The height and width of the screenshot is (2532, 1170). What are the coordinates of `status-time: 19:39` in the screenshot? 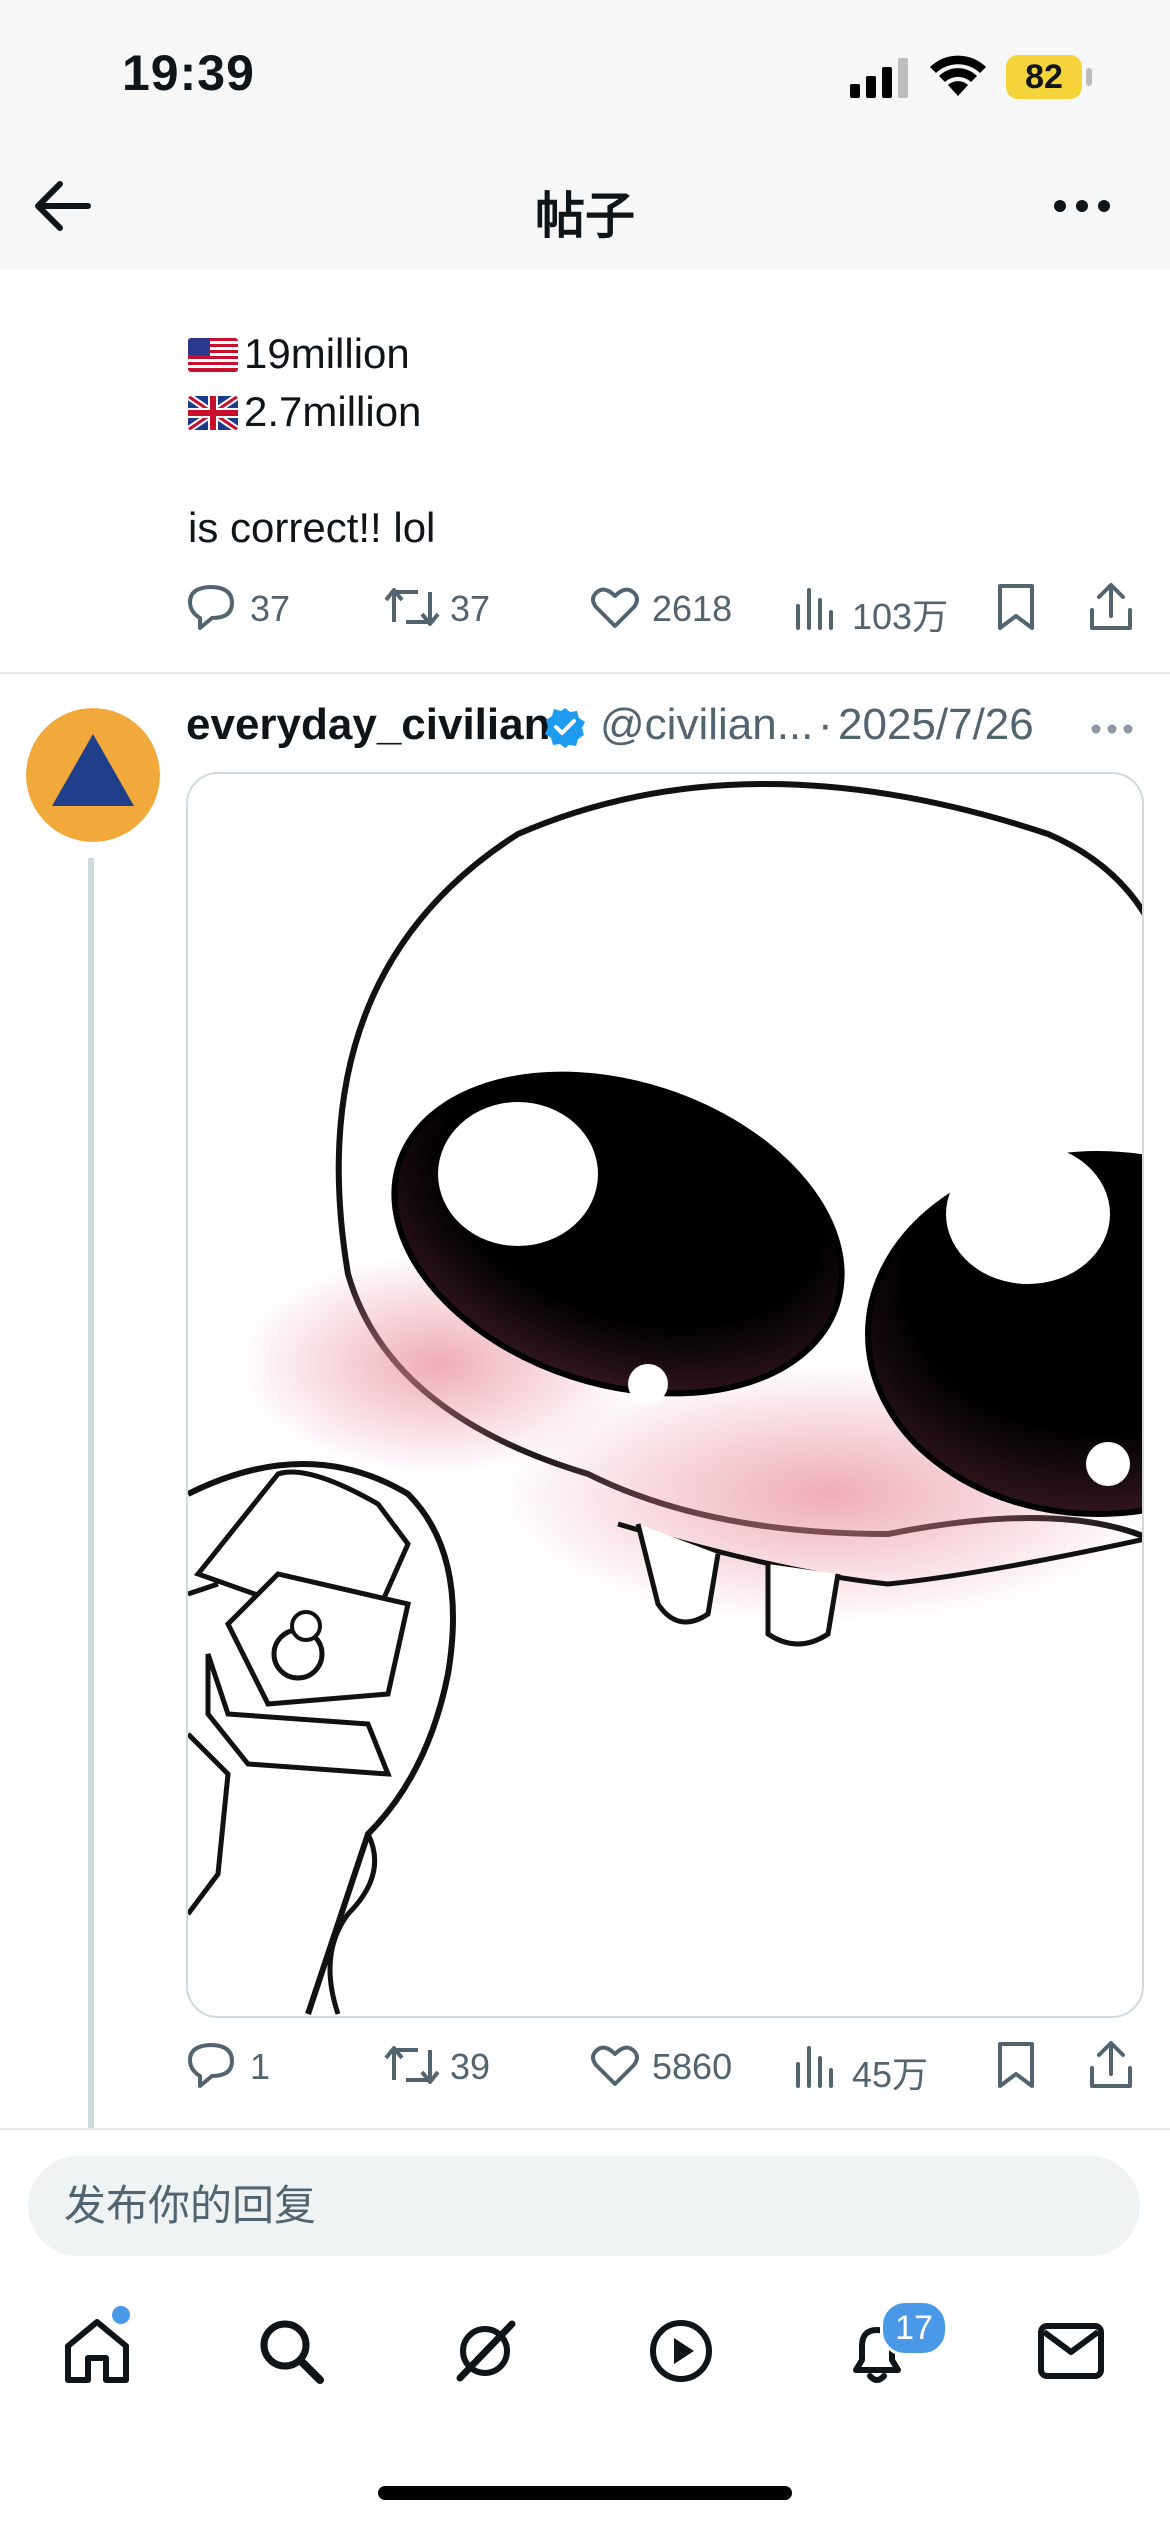 It's located at (188, 73).